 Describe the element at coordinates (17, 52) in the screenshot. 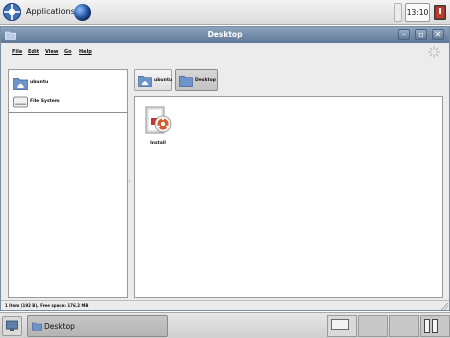

I see `menu-file: File` at that location.